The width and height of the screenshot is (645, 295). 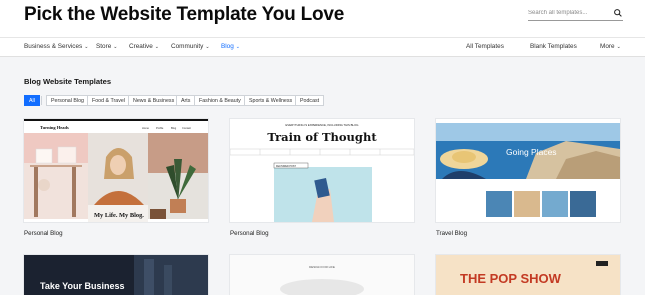 I want to click on template-thumbnail: Take Your Business, so click(x=116, y=275).